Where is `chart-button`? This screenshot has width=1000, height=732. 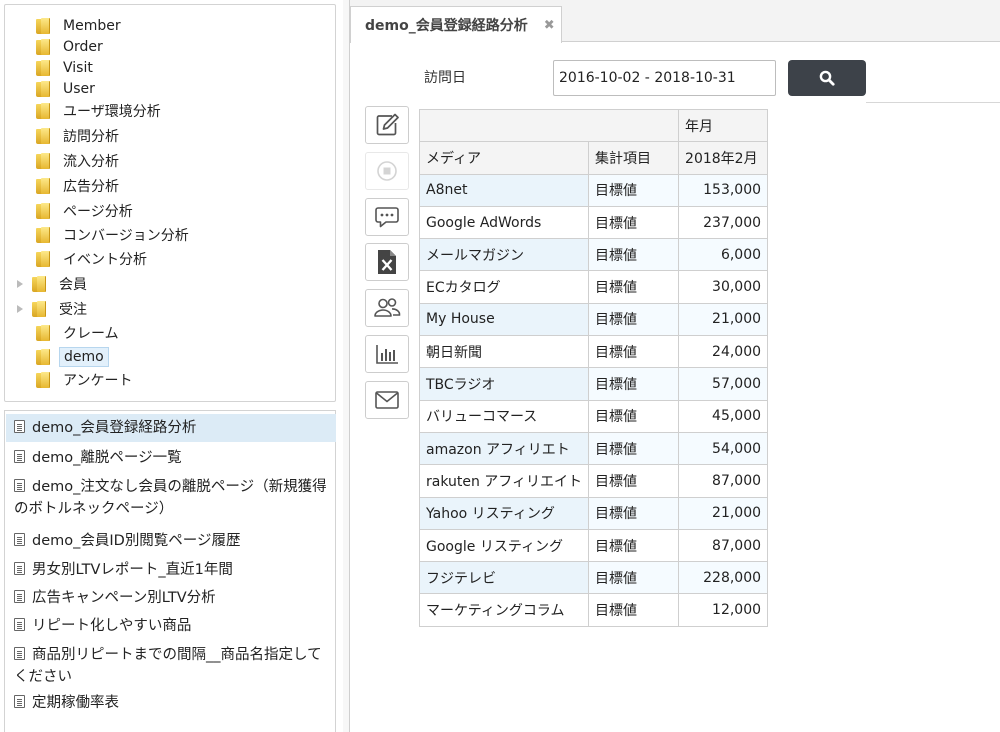
chart-button is located at coordinates (387, 354).